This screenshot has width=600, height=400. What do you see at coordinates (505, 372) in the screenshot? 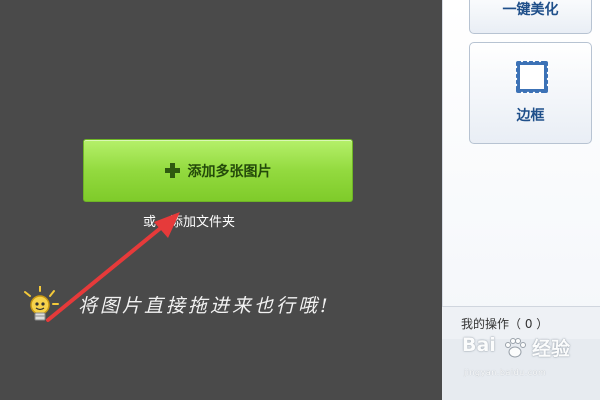
I see `watermark-url: jingyan.baidu.com` at bounding box center [505, 372].